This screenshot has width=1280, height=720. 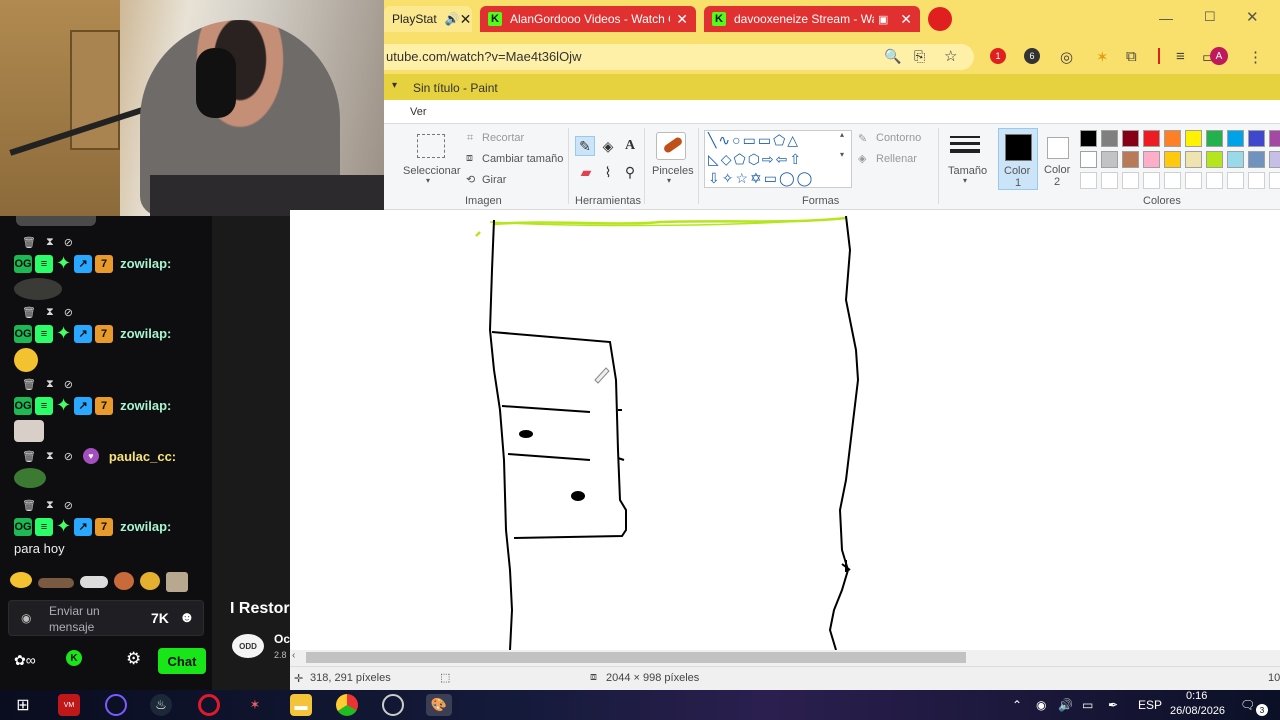 I want to click on notifications-icon: 🗨, so click(x=1247, y=705).